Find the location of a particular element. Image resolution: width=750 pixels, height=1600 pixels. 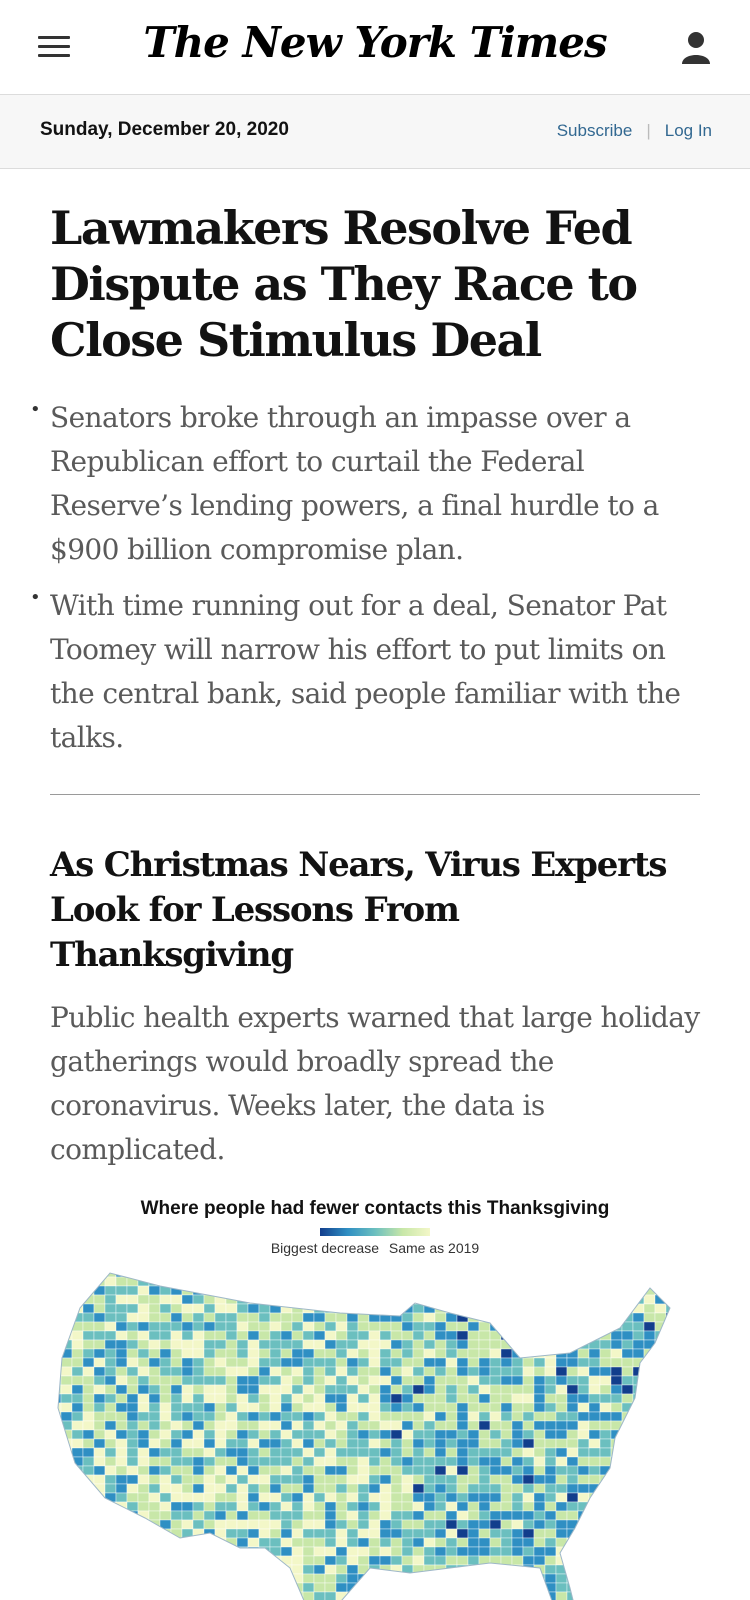

masthead-logo: The New York Times is located at coordinates (375, 42).